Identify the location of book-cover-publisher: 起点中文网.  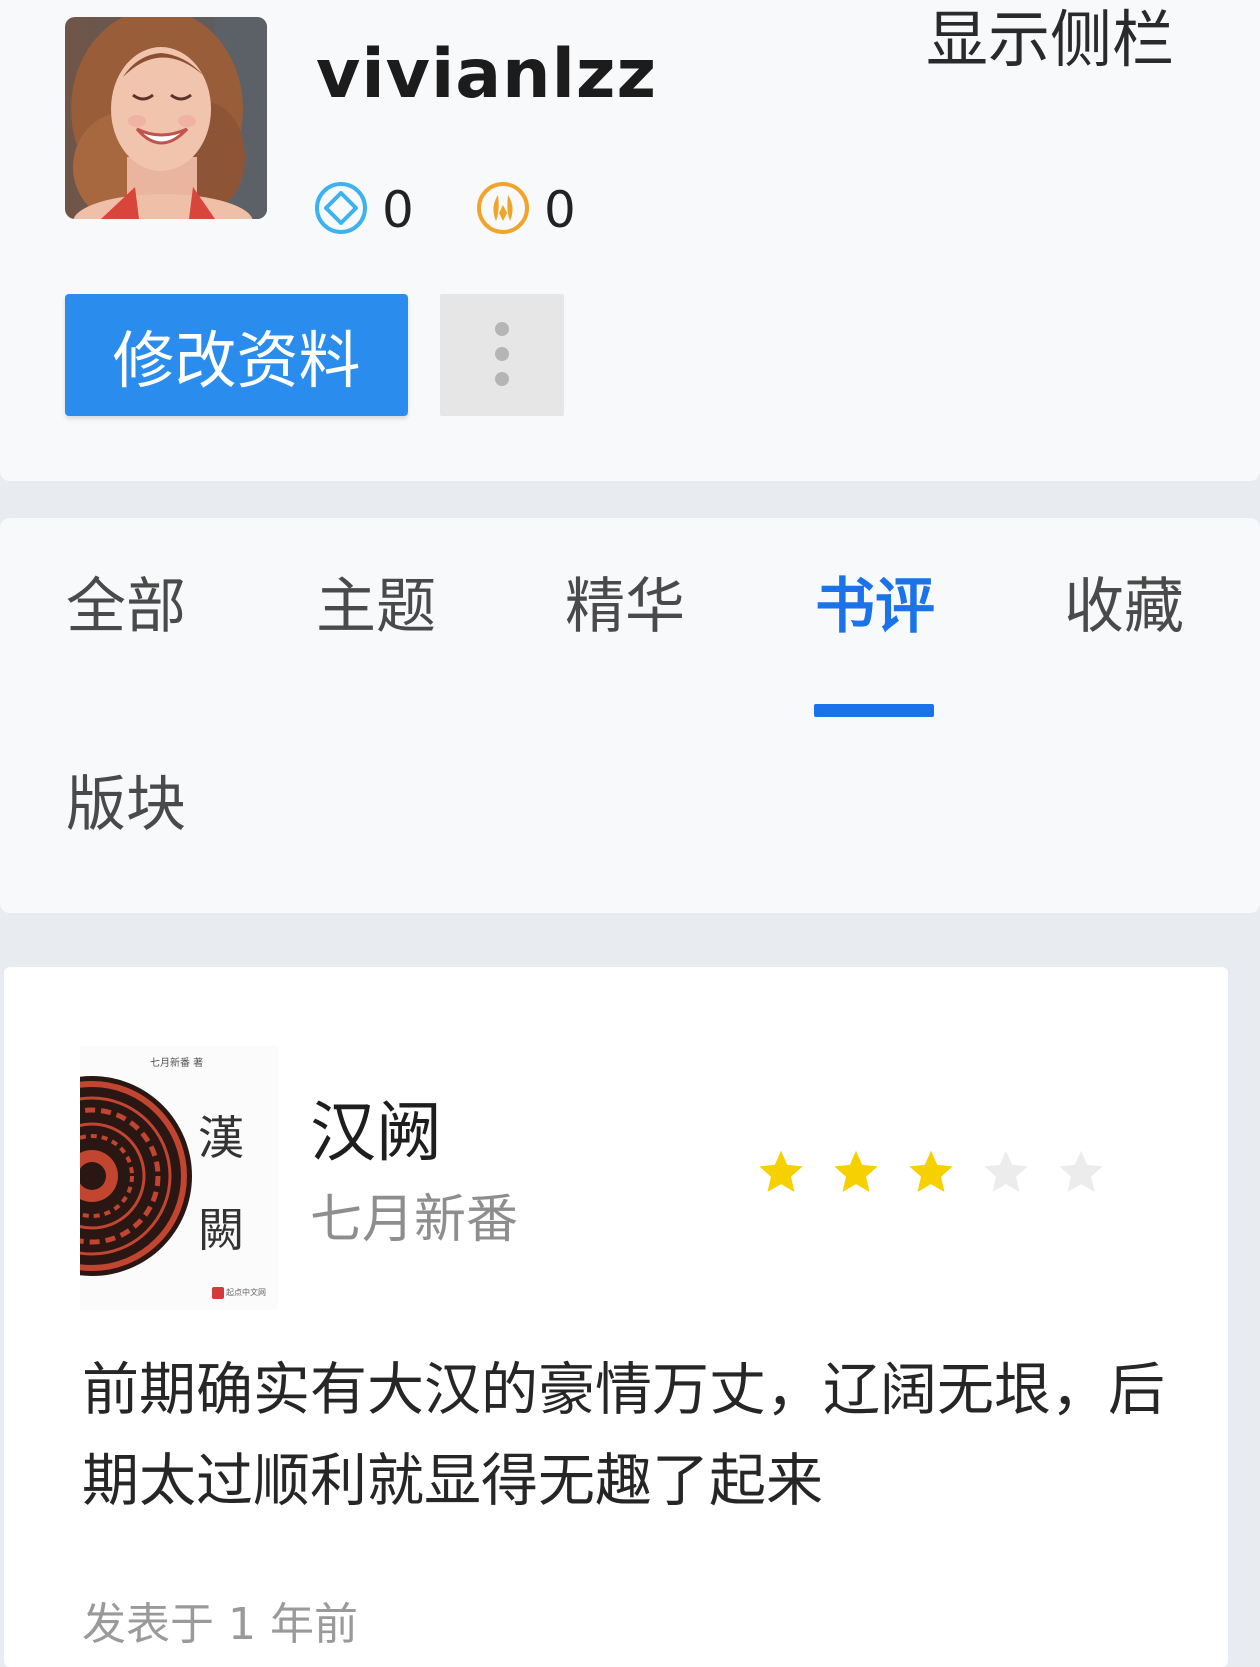
(246, 1292).